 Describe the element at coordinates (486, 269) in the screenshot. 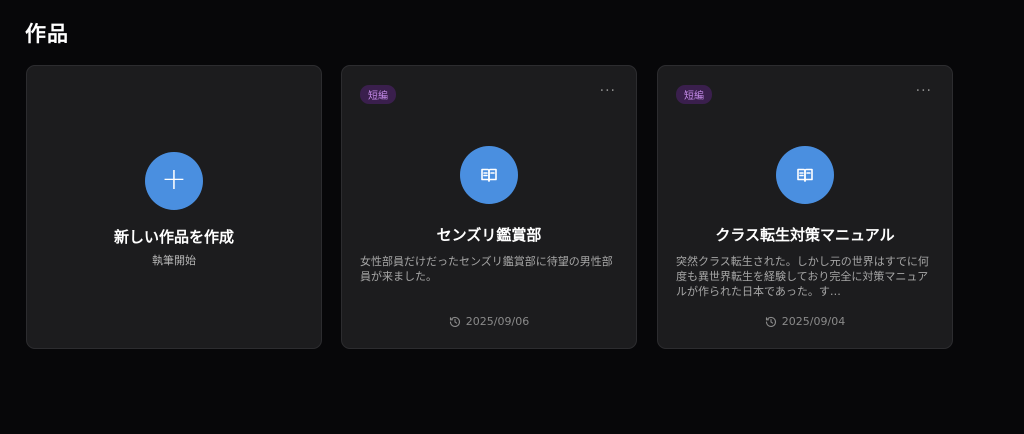

I see `work-description: 女性部員だけだったセンズリ鑑賞部に待望の男性部員が来ました。` at that location.